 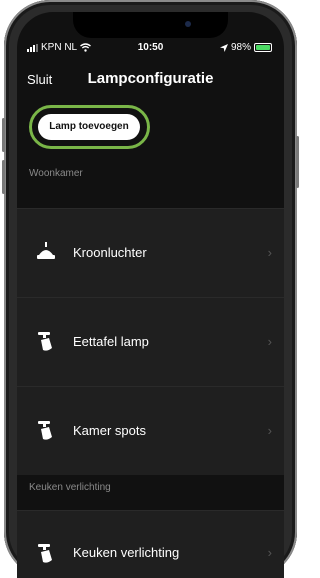 What do you see at coordinates (223, 47) in the screenshot?
I see `location-arrow-icon` at bounding box center [223, 47].